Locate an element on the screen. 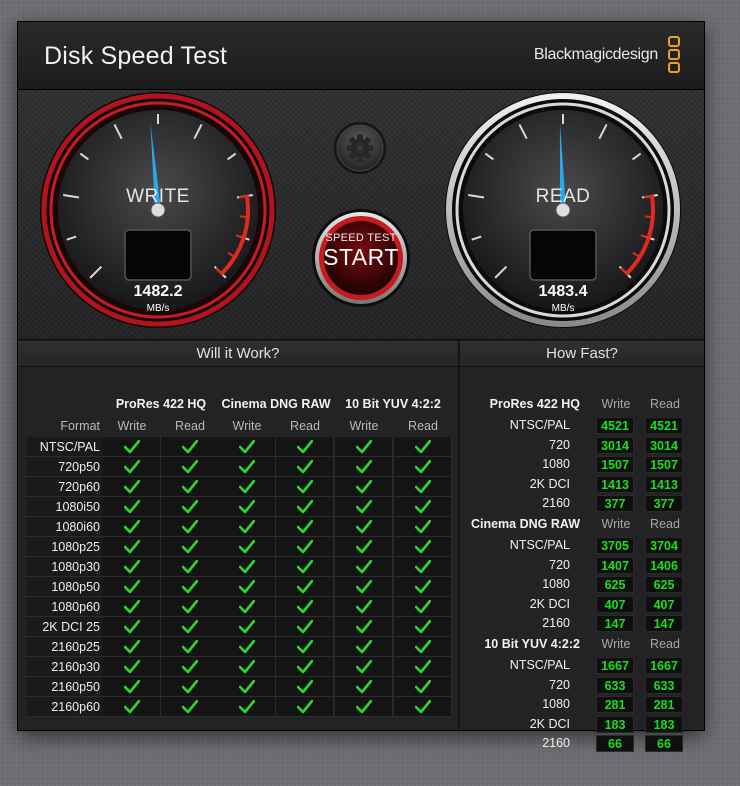 The height and width of the screenshot is (786, 740). how-fast-read-value: 147 is located at coordinates (664, 624).